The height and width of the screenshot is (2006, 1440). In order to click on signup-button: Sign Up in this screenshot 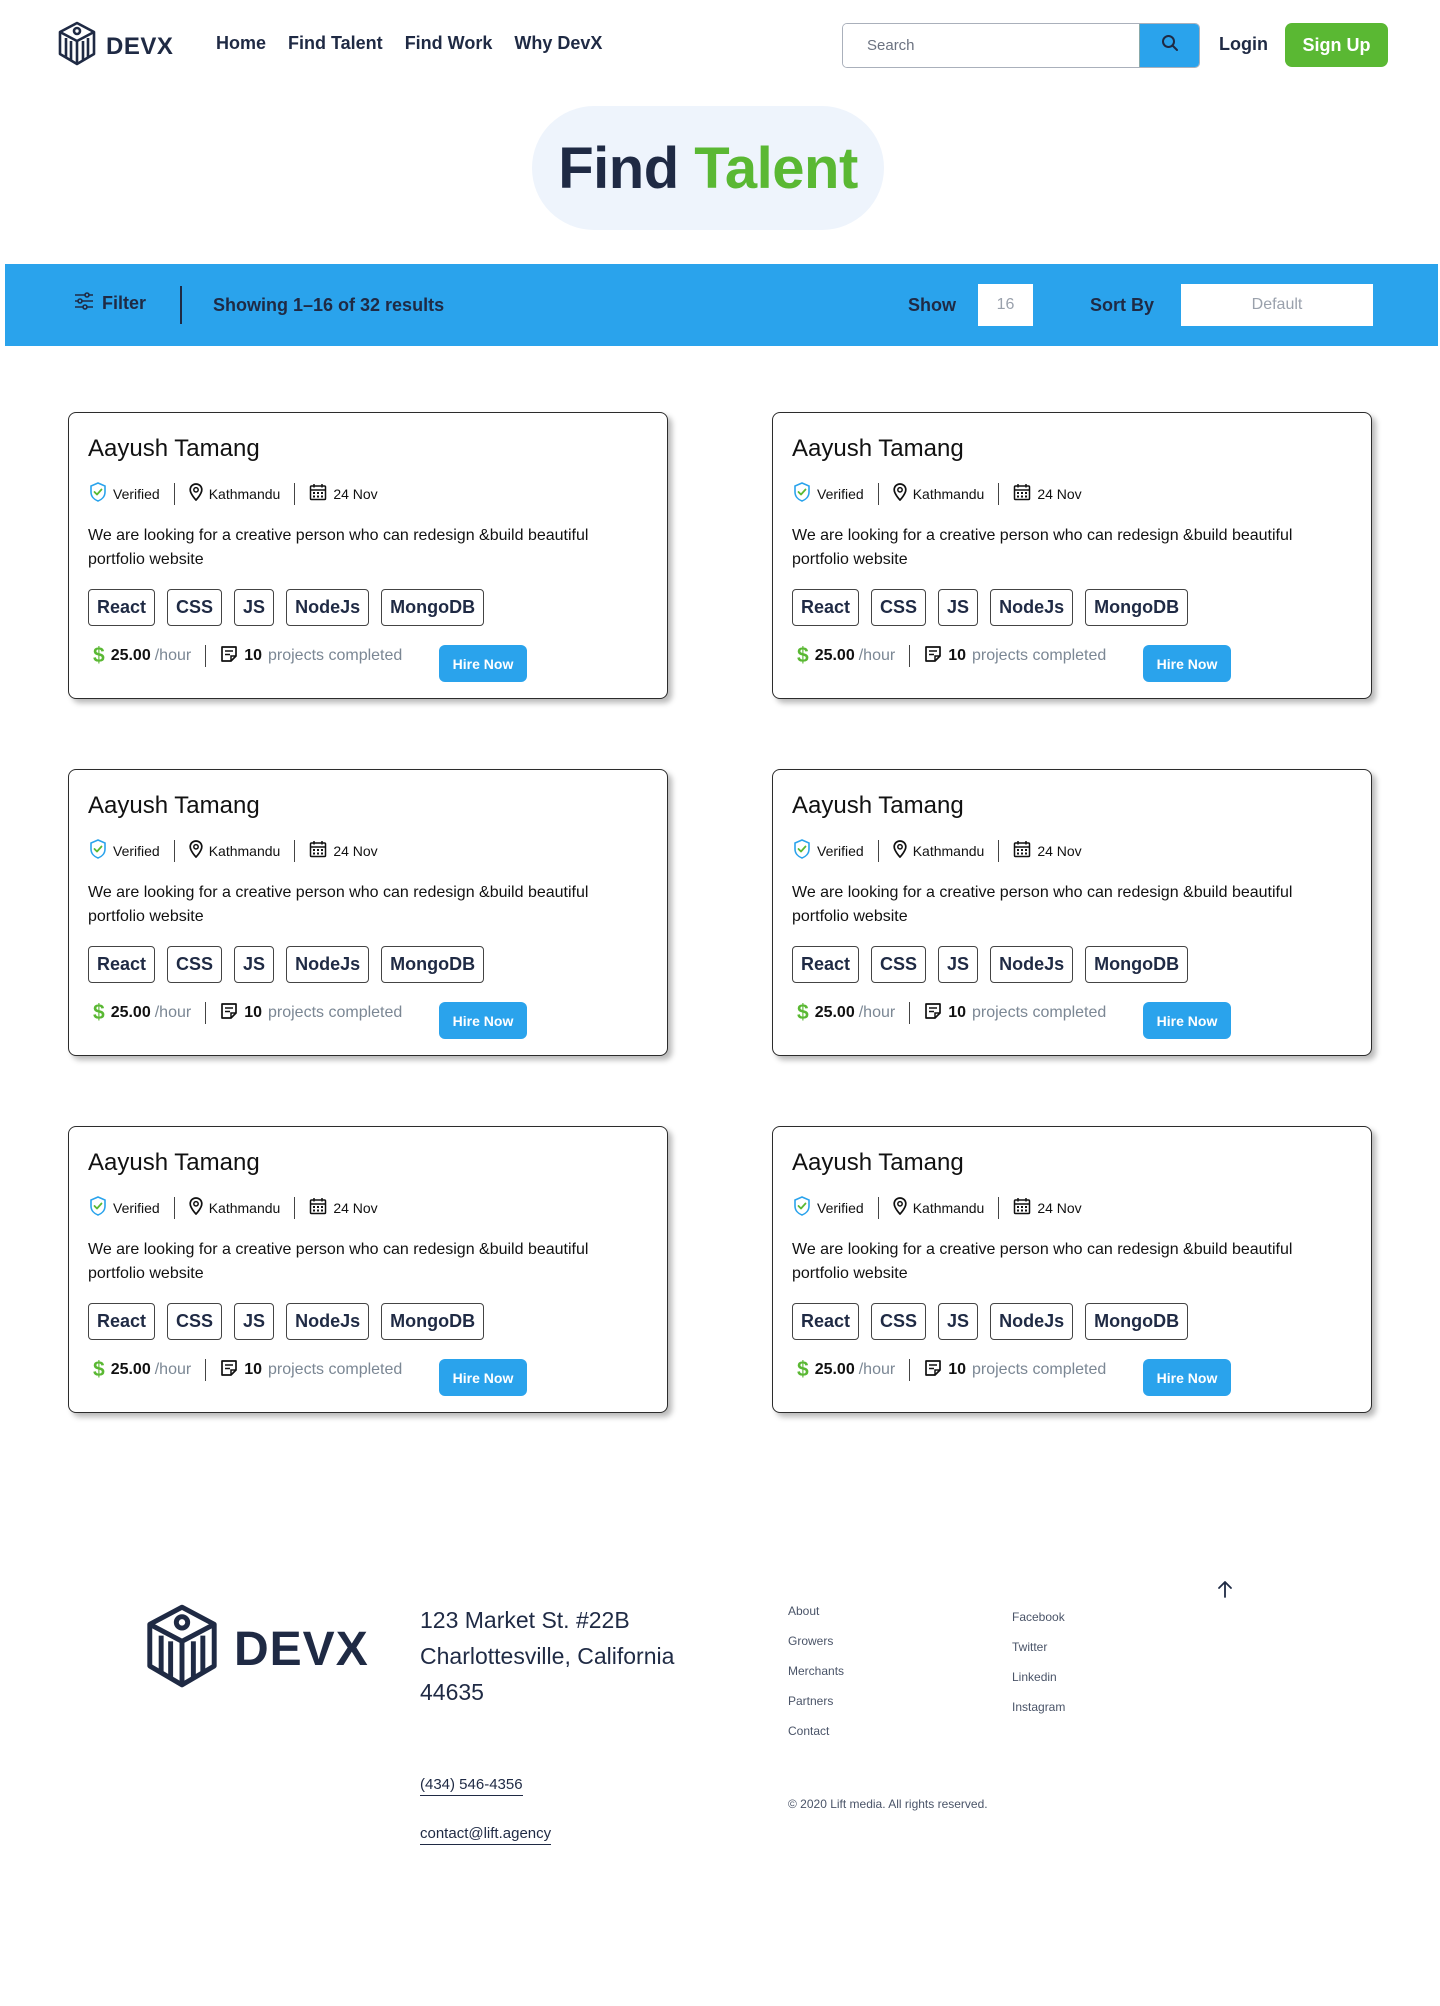, I will do `click(1336, 45)`.